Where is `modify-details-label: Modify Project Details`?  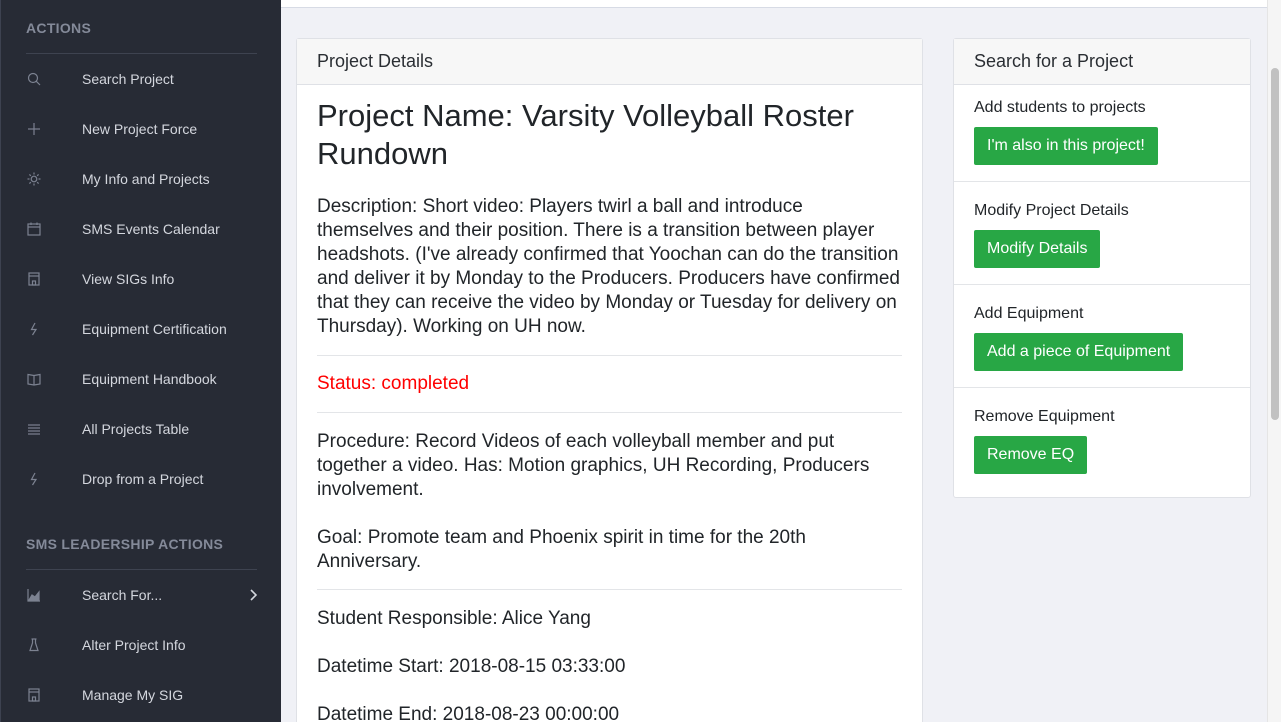
modify-details-label: Modify Project Details is located at coordinates (1051, 210).